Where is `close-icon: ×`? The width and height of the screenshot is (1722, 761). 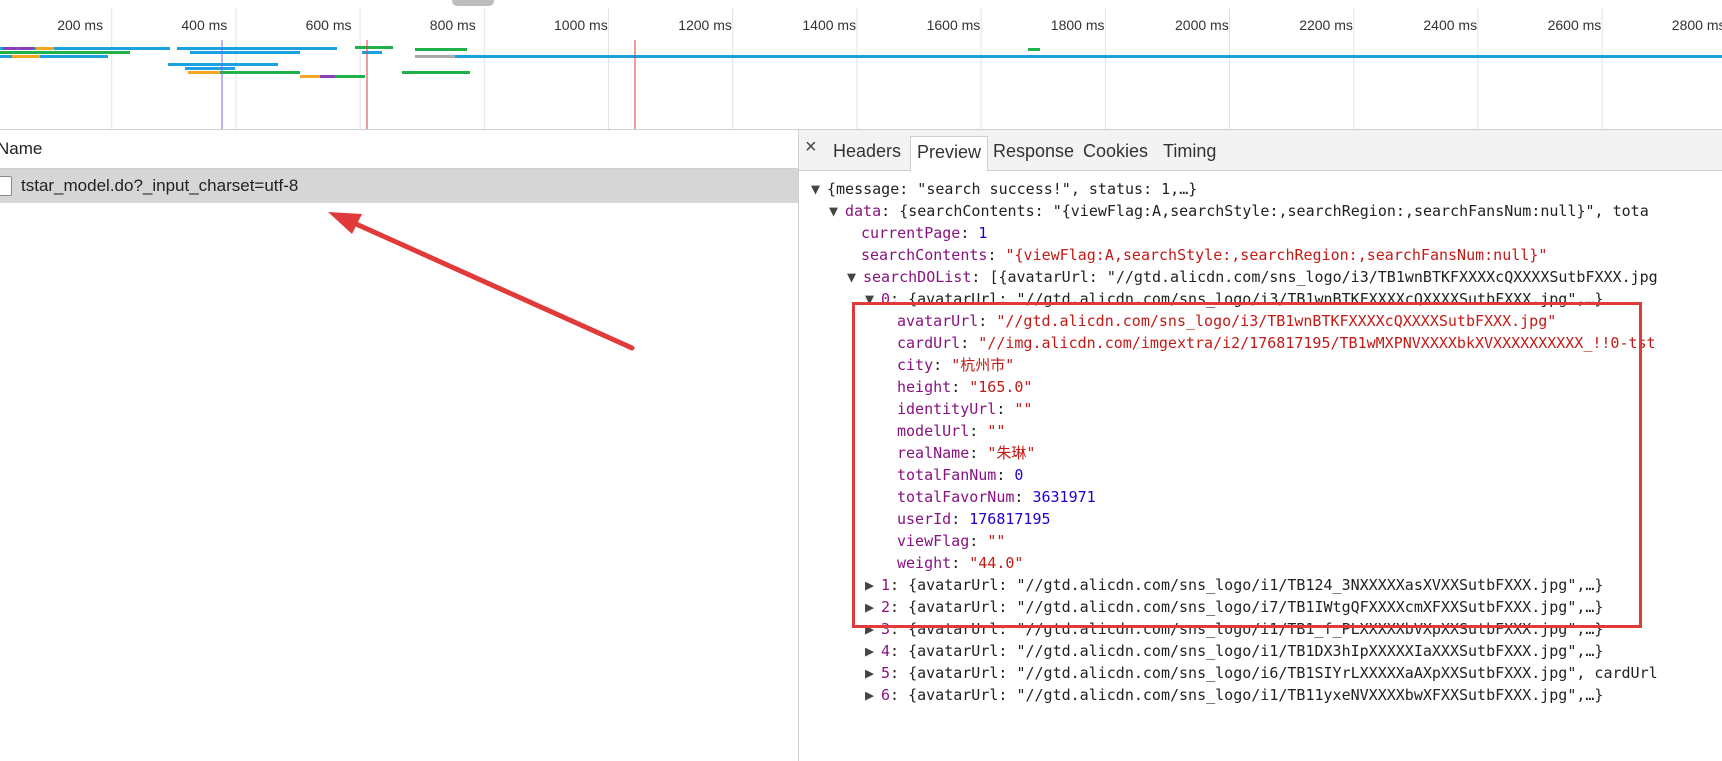
close-icon: × is located at coordinates (811, 147).